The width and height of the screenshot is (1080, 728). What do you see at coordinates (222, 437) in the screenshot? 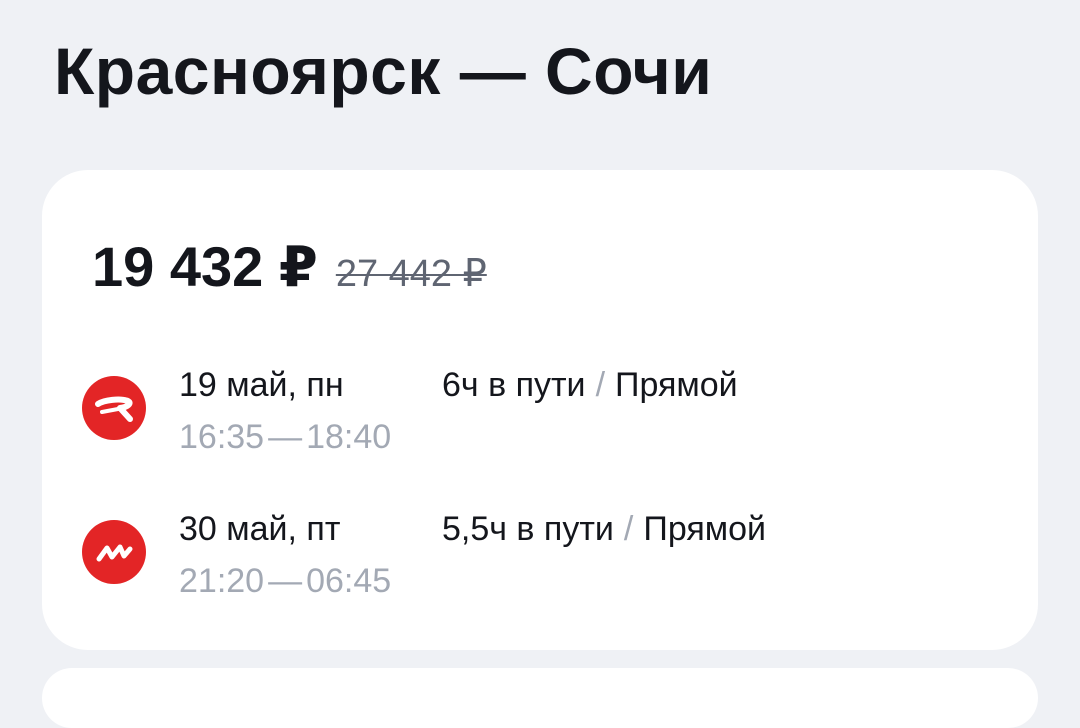
I see `departure-time: 16:35` at bounding box center [222, 437].